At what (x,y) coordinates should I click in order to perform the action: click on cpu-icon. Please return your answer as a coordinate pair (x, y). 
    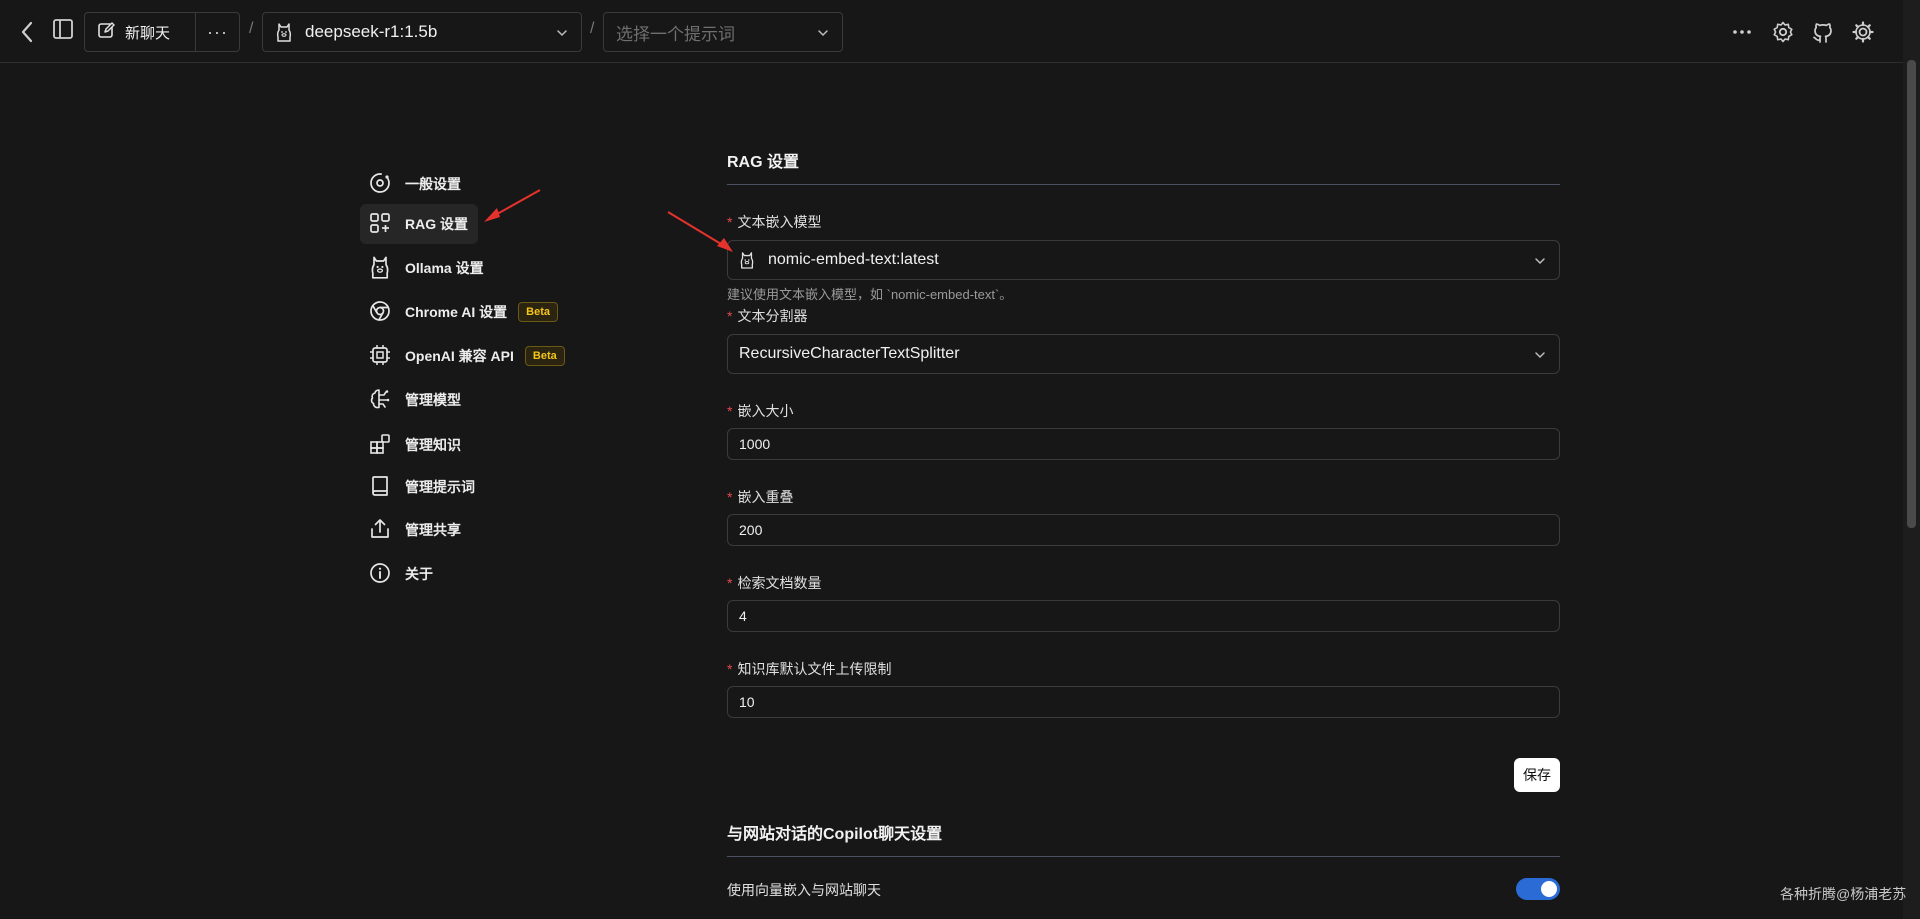
    Looking at the image, I should click on (380, 356).